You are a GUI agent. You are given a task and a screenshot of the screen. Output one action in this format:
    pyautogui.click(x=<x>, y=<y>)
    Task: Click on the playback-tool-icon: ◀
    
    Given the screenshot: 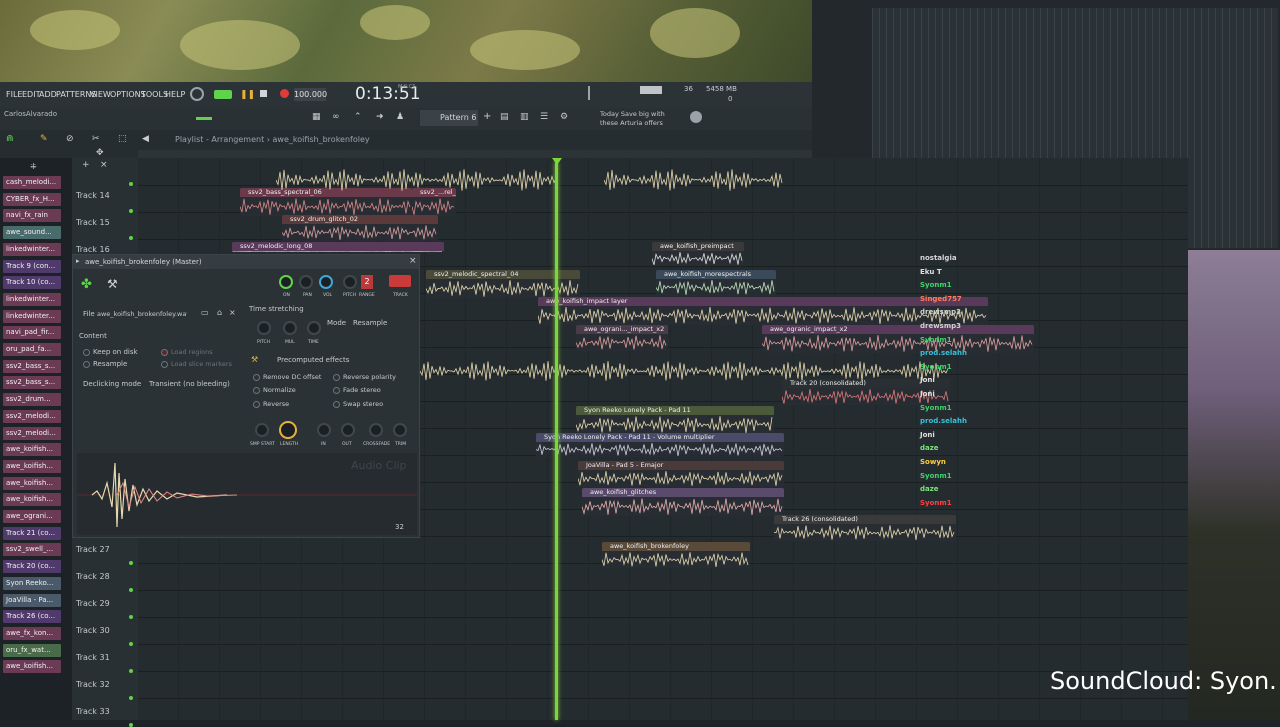 What is the action you would take?
    pyautogui.click(x=145, y=139)
    